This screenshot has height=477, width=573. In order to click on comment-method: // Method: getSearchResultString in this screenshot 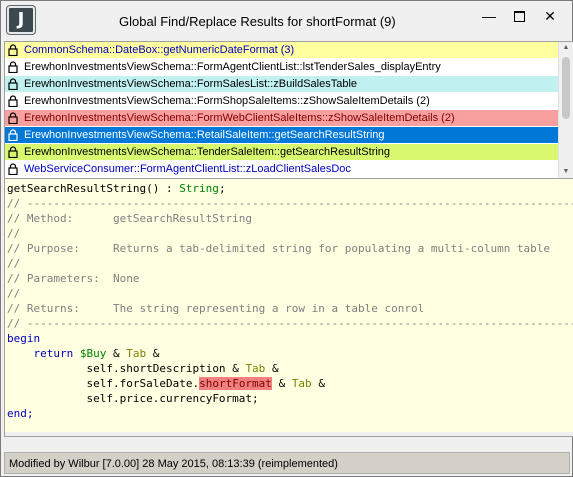, I will do `click(130, 218)`.